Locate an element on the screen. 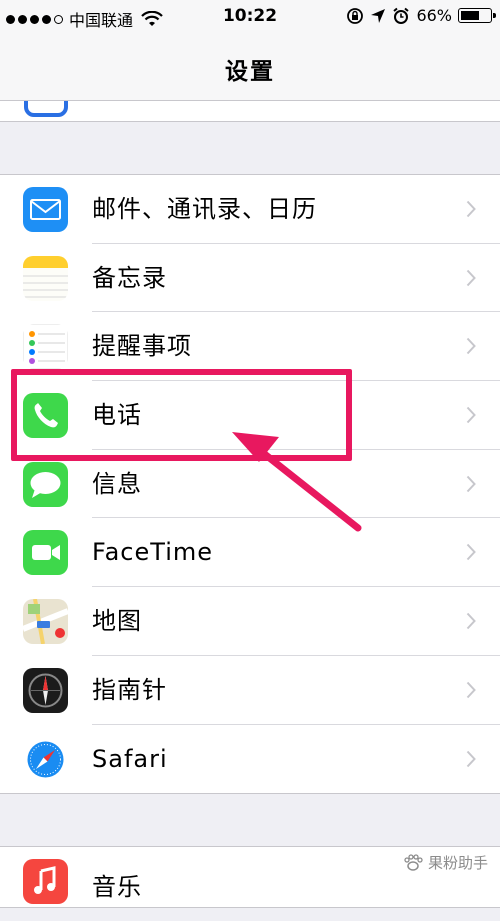 This screenshot has width=500, height=921. mail-icon is located at coordinates (45, 209).